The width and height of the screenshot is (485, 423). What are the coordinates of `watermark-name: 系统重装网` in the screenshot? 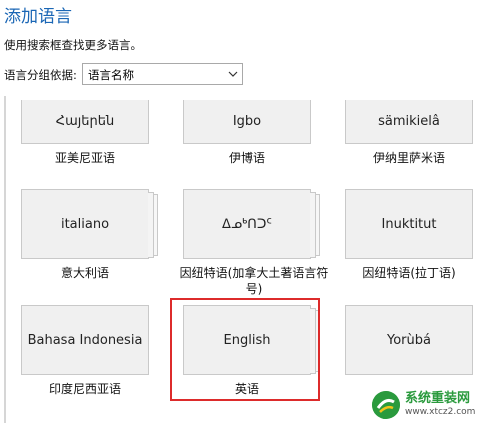 It's located at (438, 398).